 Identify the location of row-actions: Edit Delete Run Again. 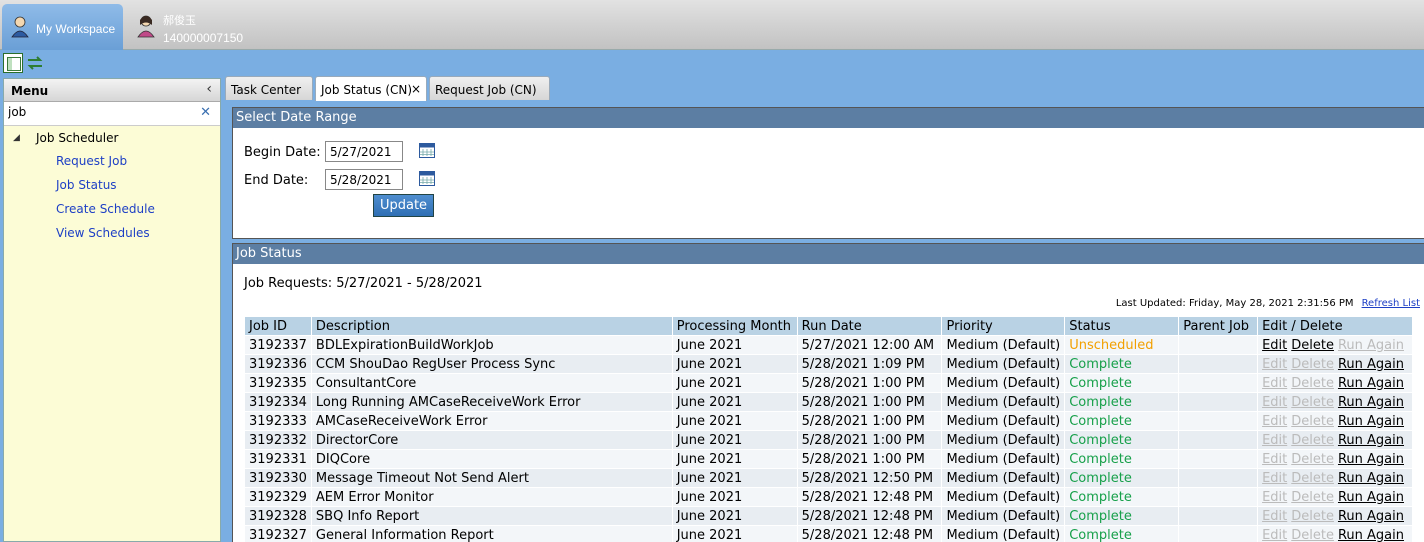
(1335, 533).